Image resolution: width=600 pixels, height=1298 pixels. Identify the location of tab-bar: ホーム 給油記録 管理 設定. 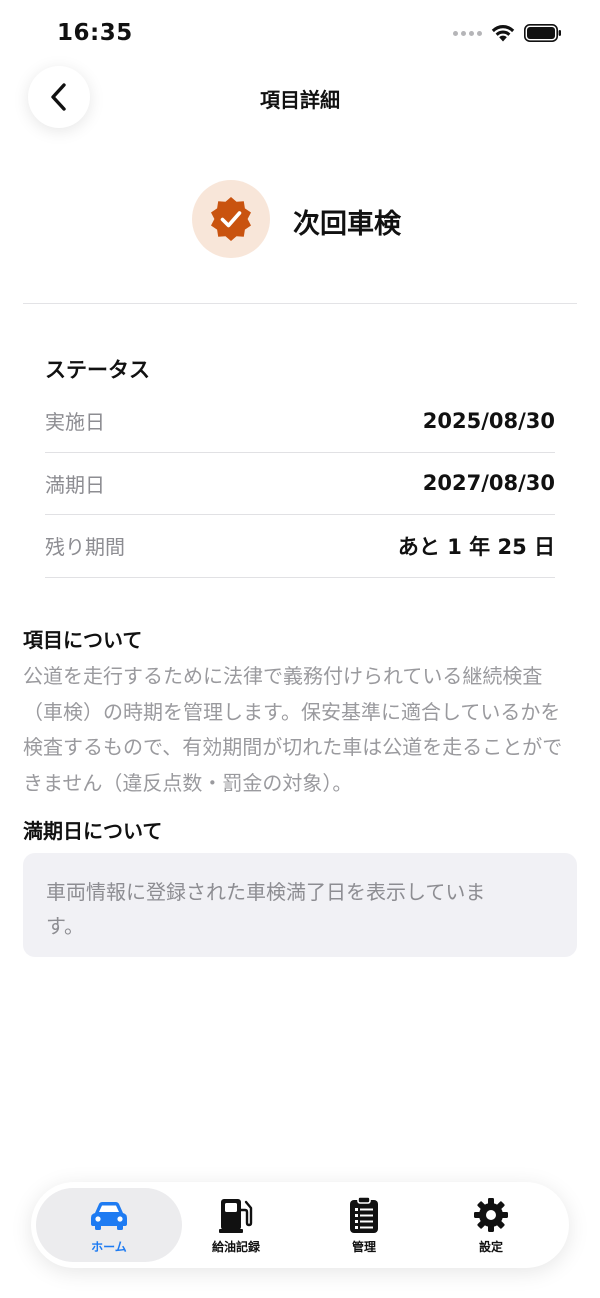
(300, 1225).